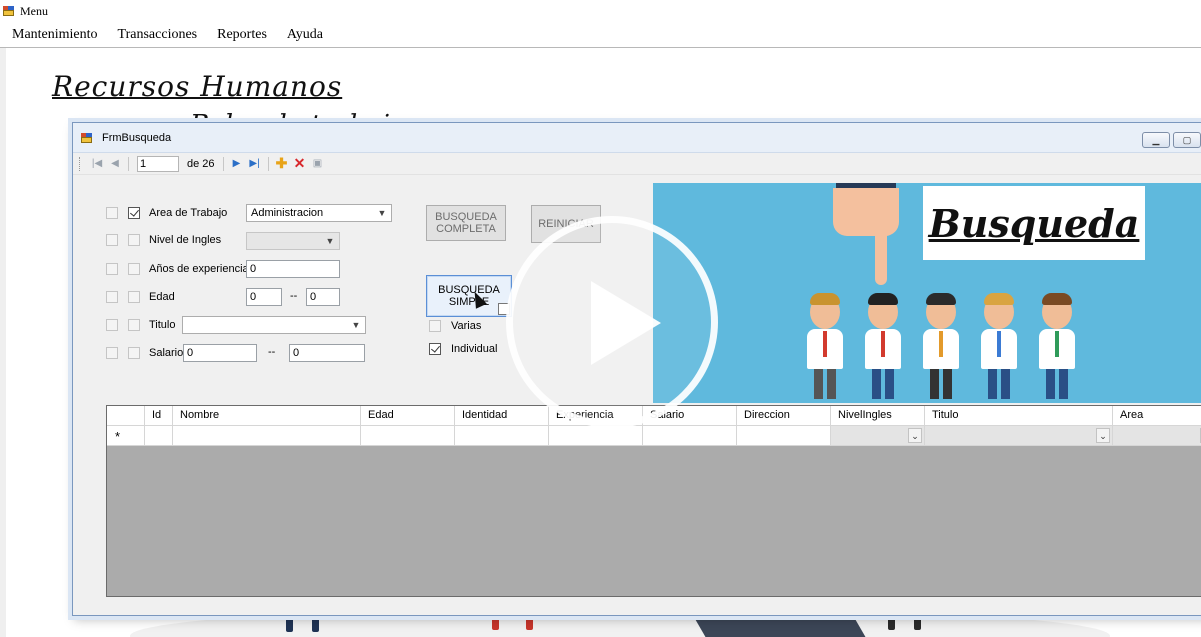 The width and height of the screenshot is (1201, 637). Describe the element at coordinates (866, 212) in the screenshot. I see `pointing-hand-icon` at that location.